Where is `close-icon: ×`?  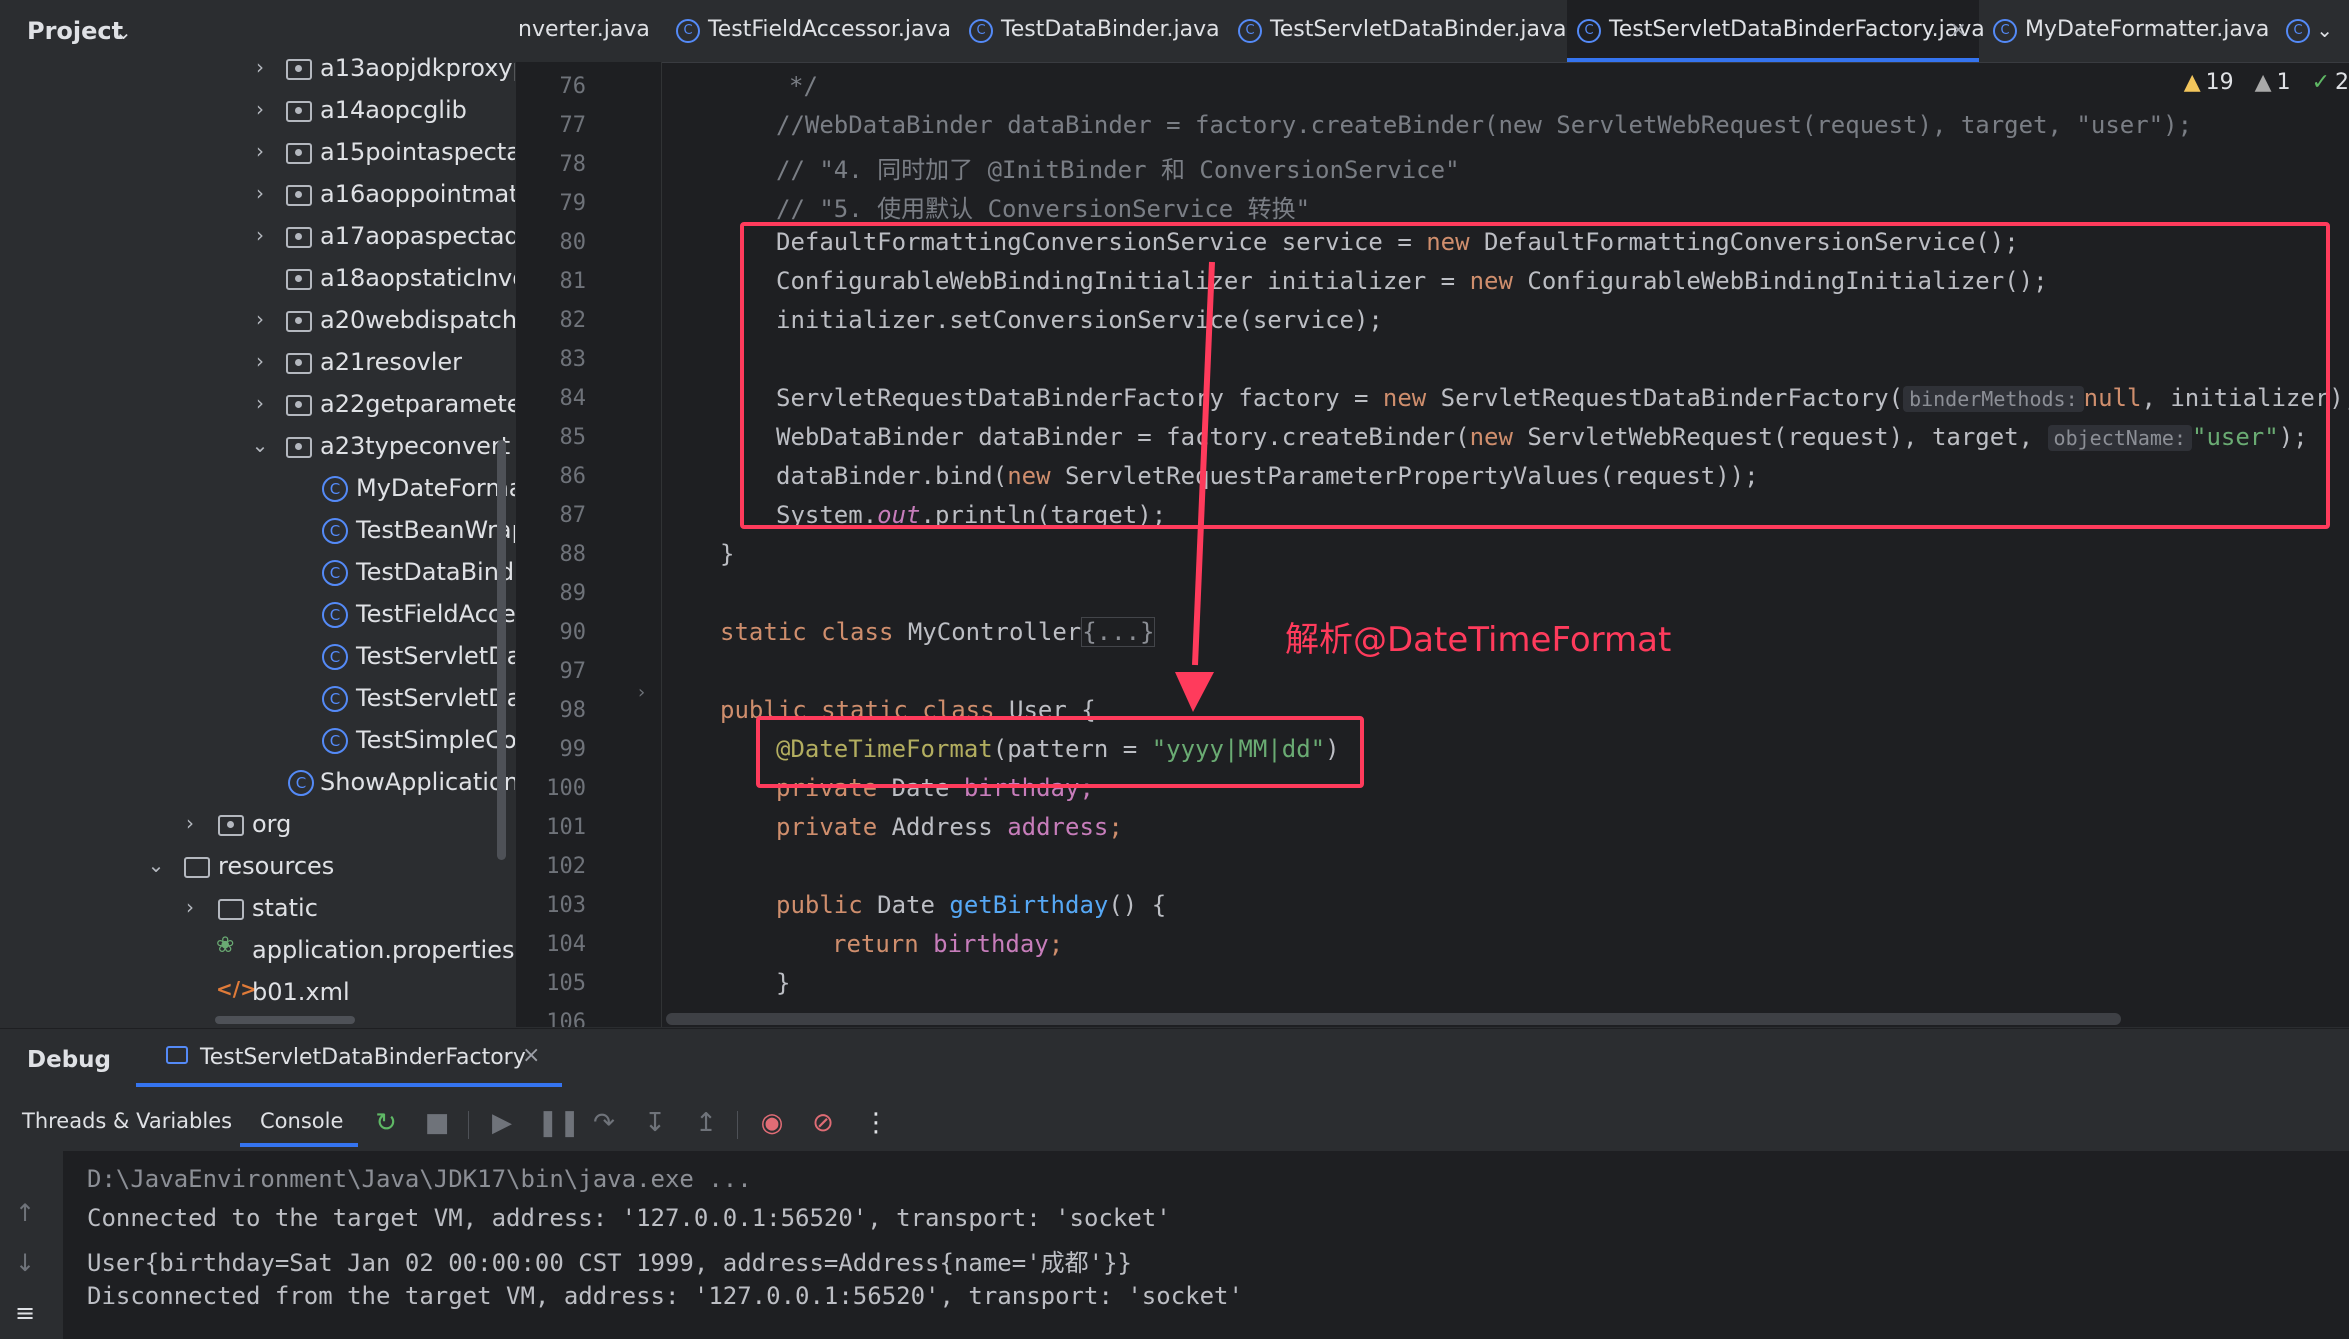 close-icon: × is located at coordinates (531, 1055).